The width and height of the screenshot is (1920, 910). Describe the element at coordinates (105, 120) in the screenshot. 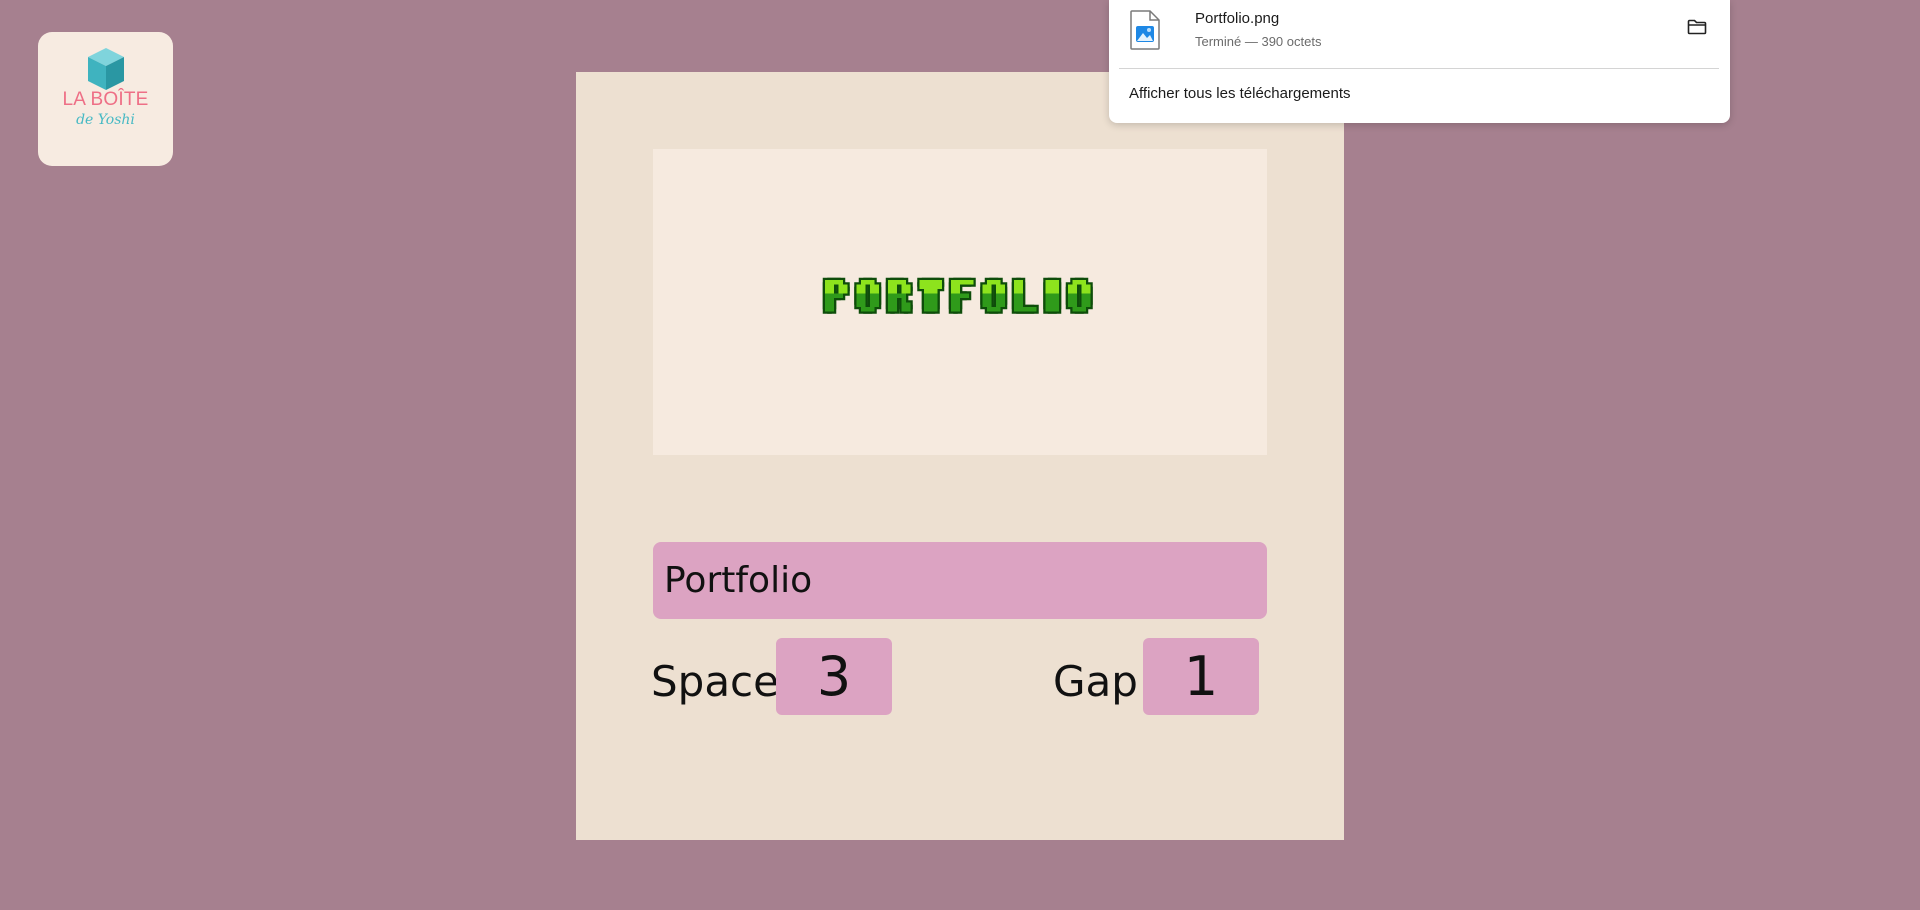

I see `logo-sub-text: de Yoshi` at that location.